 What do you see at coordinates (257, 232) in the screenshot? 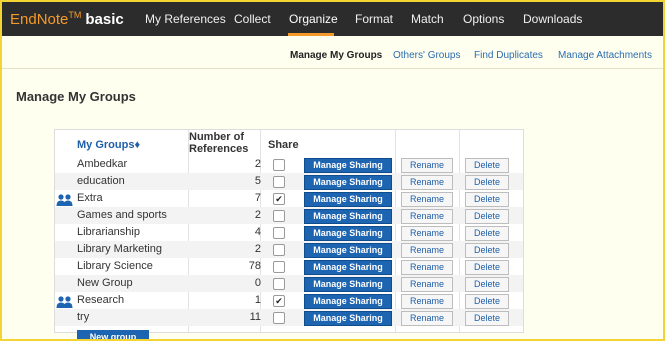
I see `reference-count: 4` at bounding box center [257, 232].